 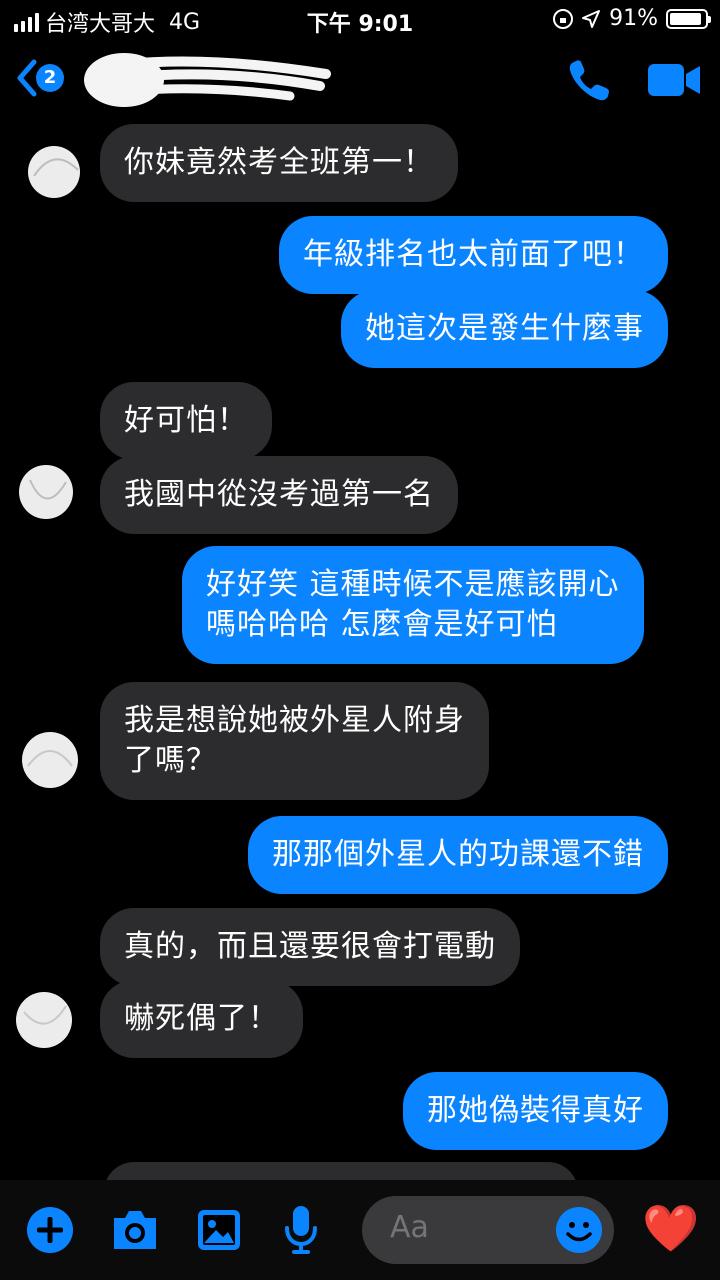 I want to click on incoming-message: 你妹竟然考全班第一！, so click(x=279, y=163).